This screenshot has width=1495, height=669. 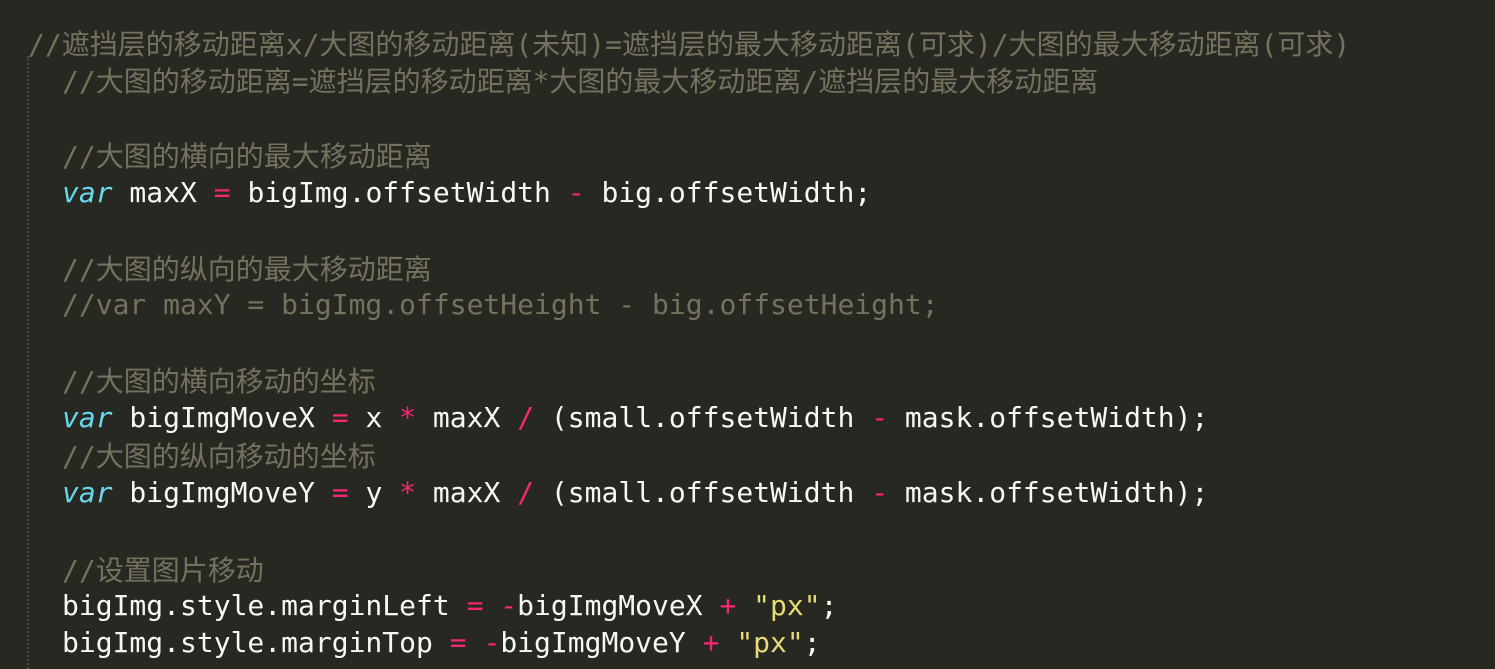 I want to click on code-token: bigImg.style.marginTop, so click(x=256, y=642).